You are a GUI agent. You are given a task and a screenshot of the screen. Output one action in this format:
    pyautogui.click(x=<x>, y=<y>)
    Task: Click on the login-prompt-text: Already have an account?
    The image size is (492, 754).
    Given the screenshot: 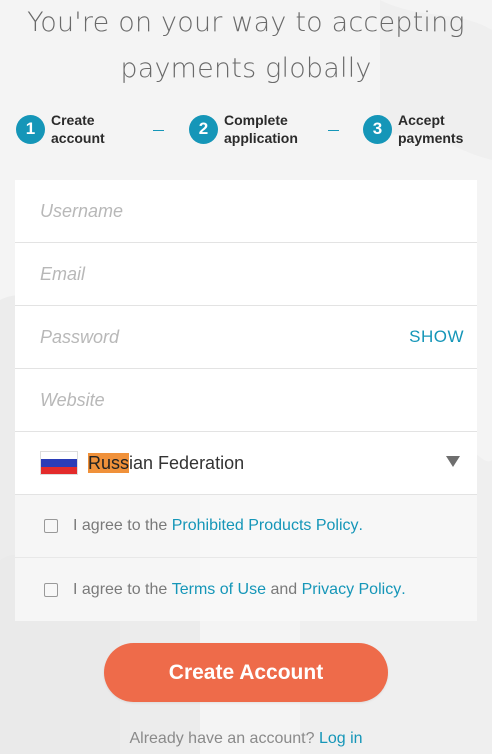 What is the action you would take?
    pyautogui.click(x=222, y=738)
    